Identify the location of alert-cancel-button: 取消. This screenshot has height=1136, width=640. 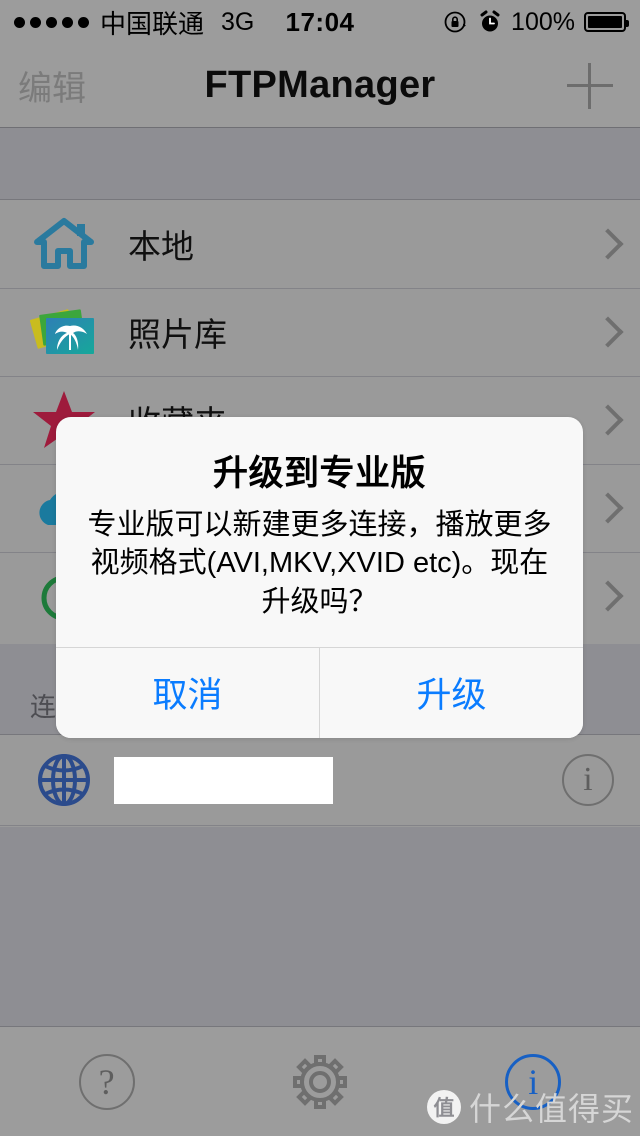
(187, 692).